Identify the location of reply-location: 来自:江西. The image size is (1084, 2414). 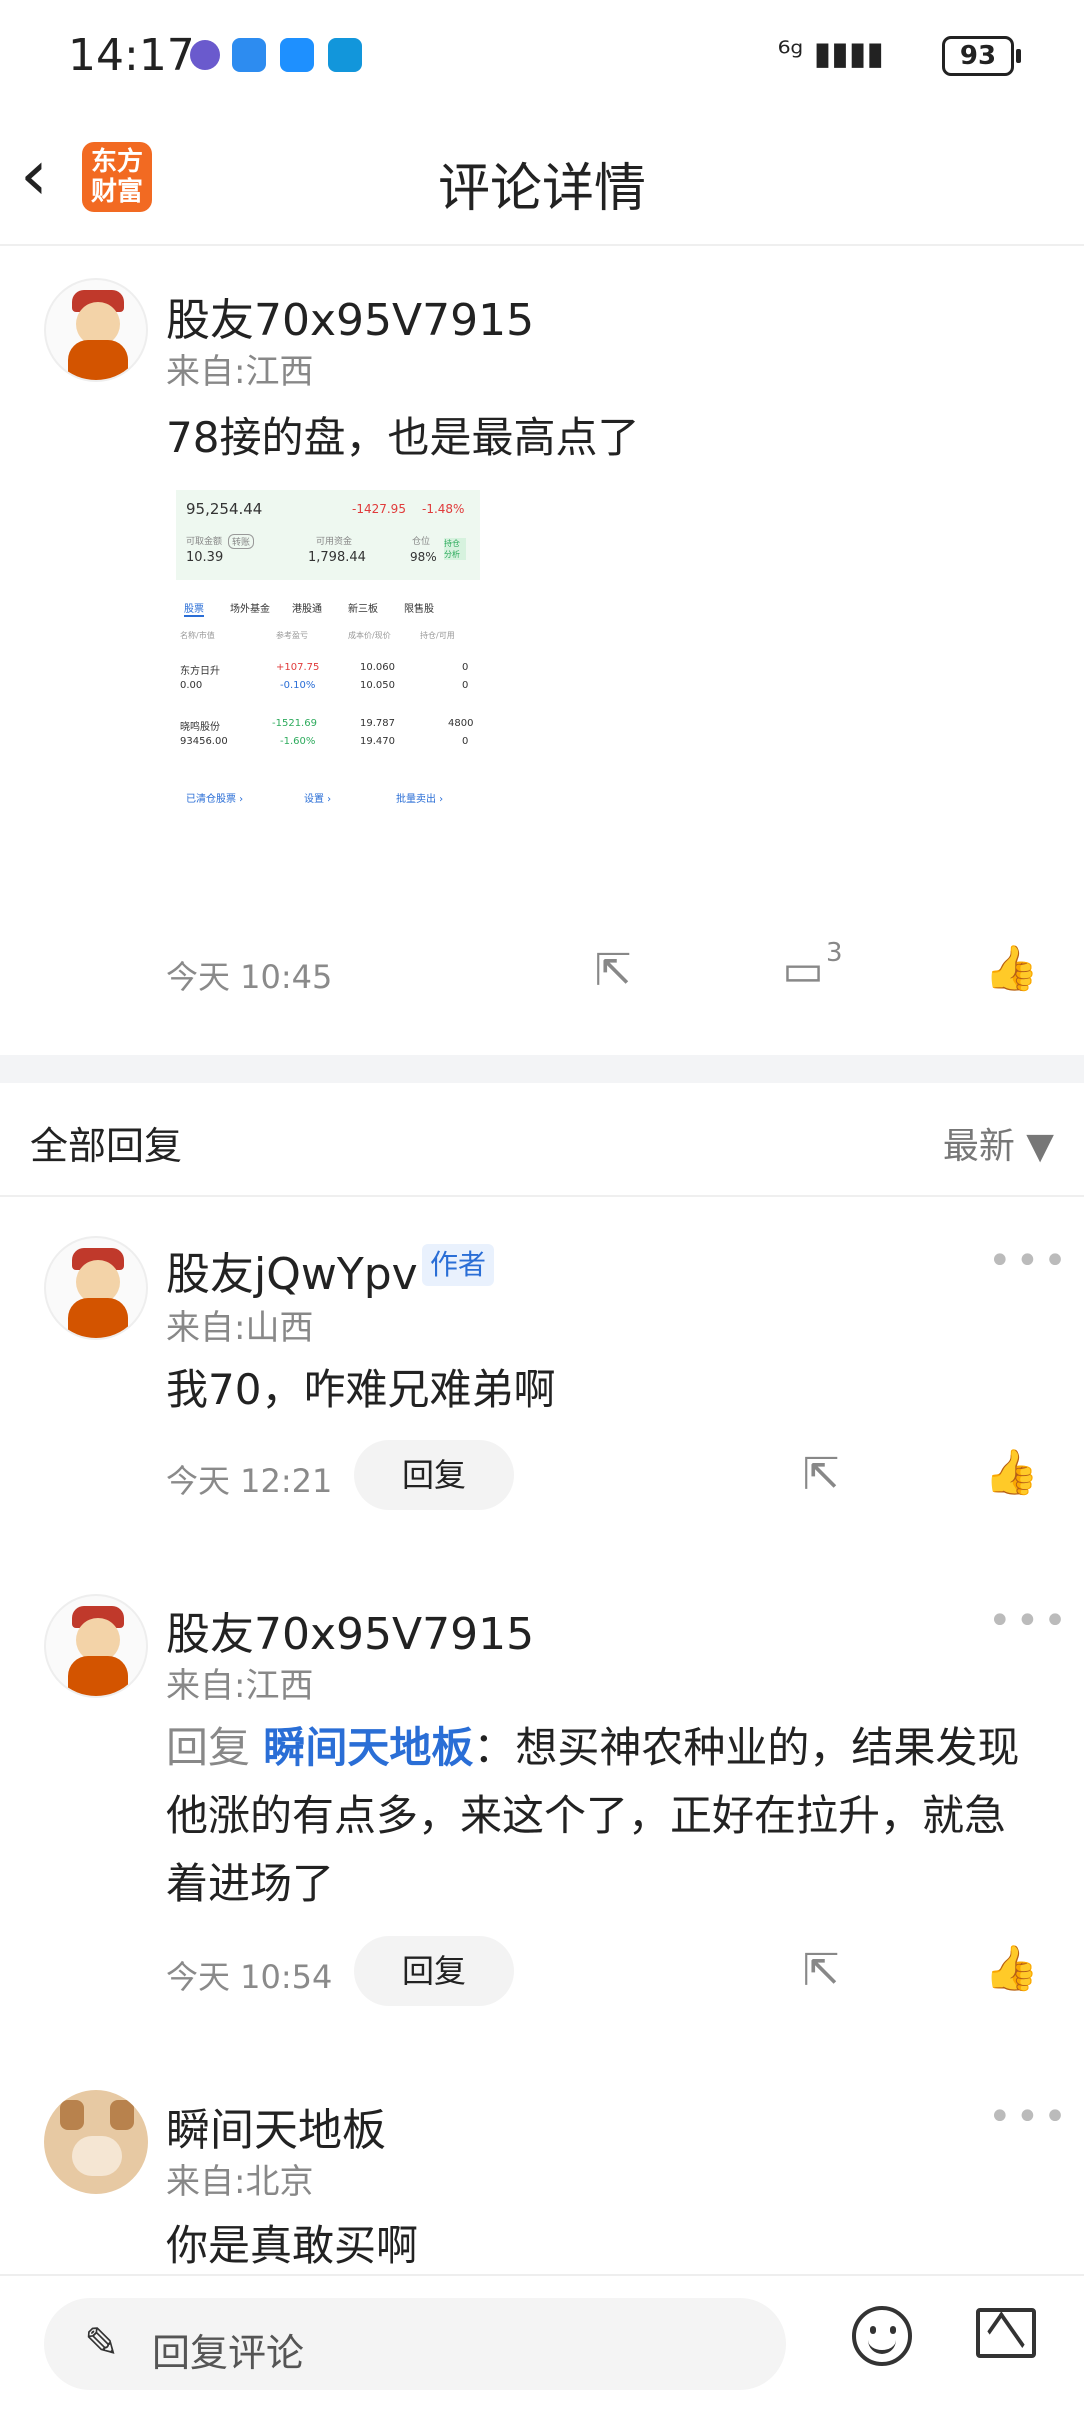
(240, 1686).